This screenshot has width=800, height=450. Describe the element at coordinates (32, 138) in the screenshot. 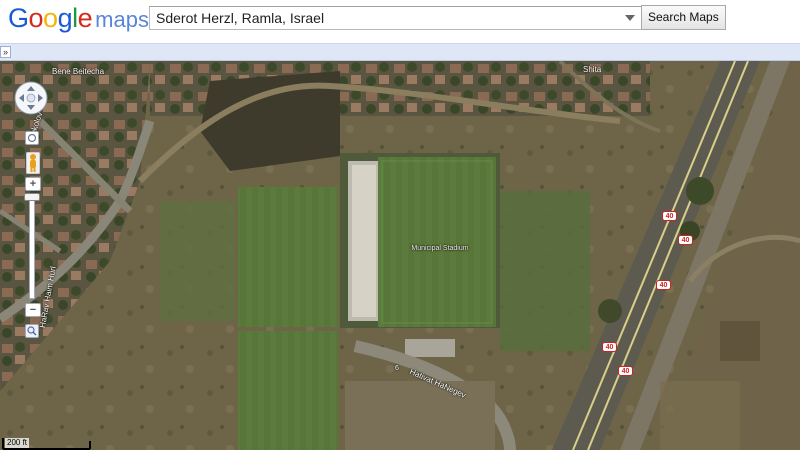

I see `compass-icon` at that location.